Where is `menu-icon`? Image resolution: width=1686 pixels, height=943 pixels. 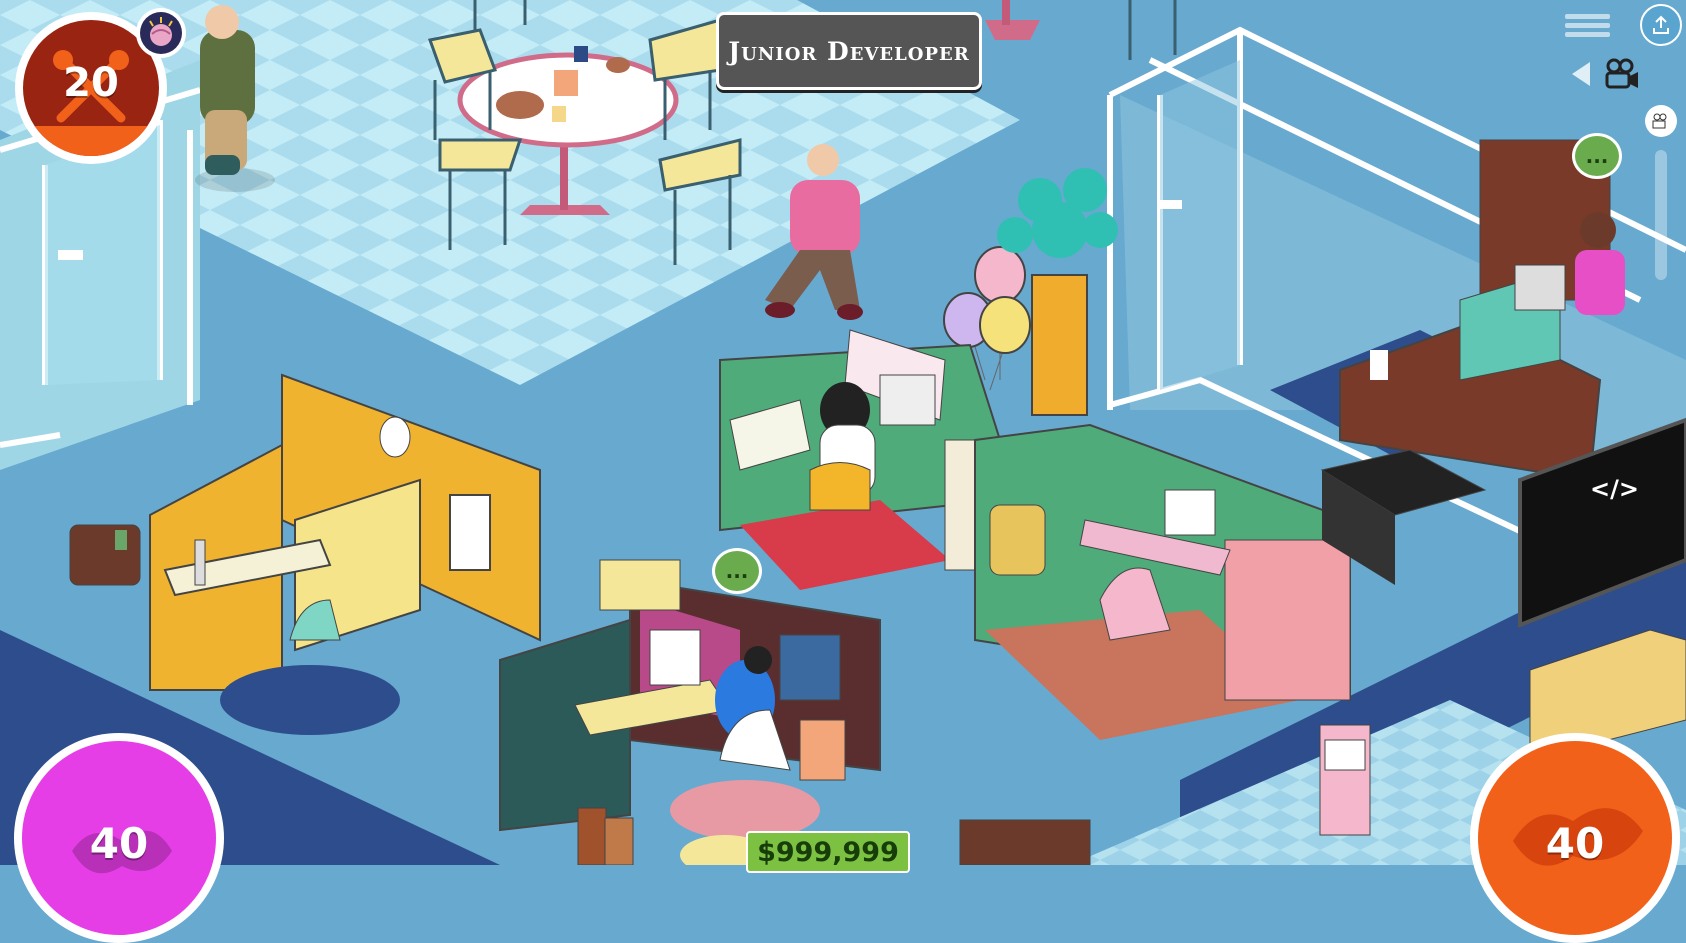 menu-icon is located at coordinates (1587, 27).